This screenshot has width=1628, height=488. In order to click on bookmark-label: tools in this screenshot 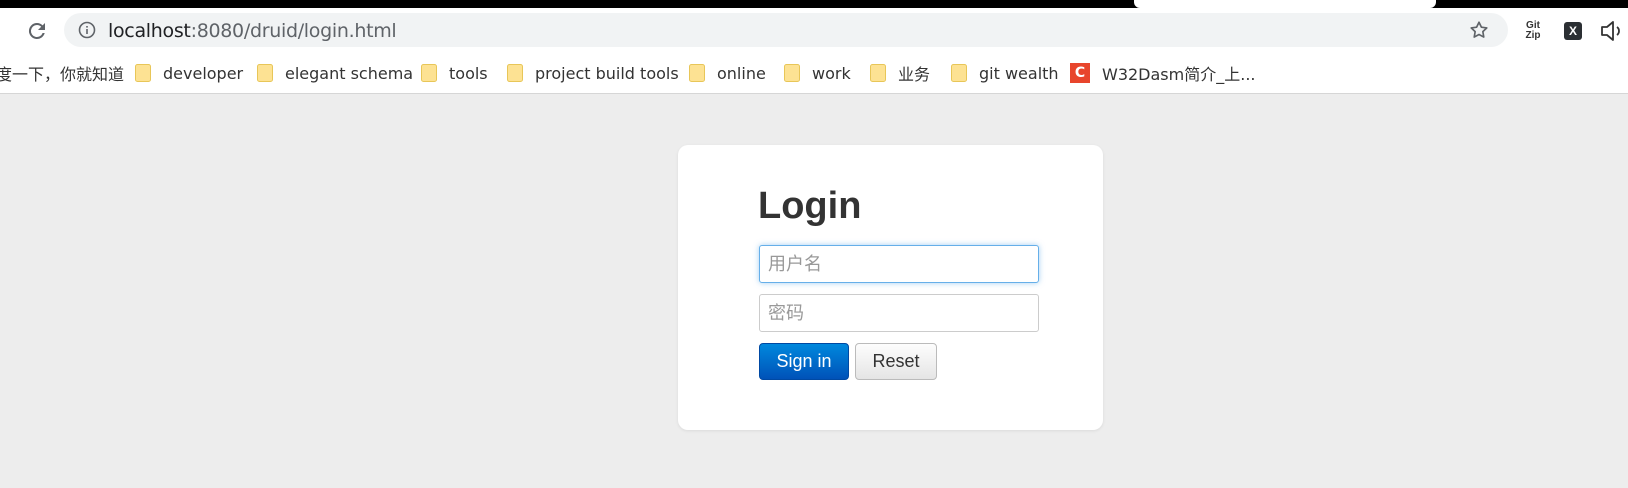, I will do `click(468, 73)`.